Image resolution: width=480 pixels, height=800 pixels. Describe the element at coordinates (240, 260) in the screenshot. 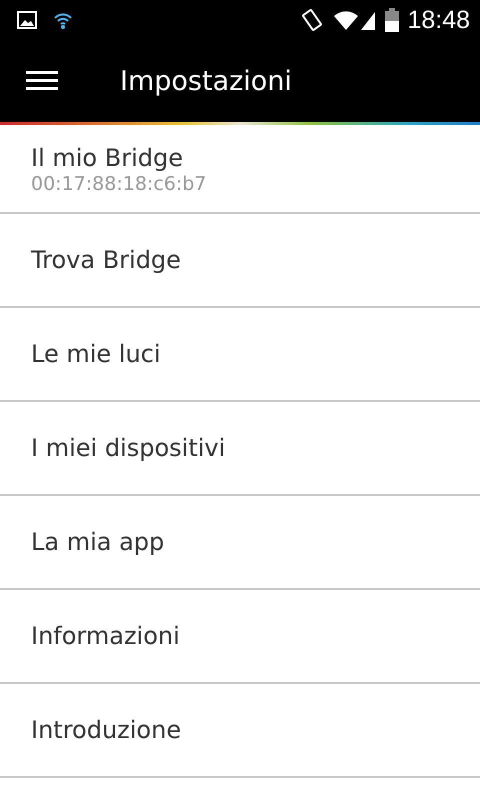

I see `settings-item: Trova Bridge` at that location.